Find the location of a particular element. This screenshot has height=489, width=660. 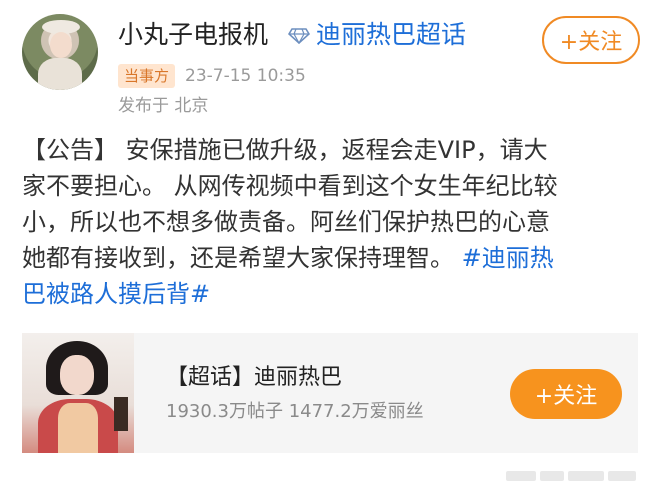

meta-row: 当事方 23-7-15 10:35 is located at coordinates (212, 76).